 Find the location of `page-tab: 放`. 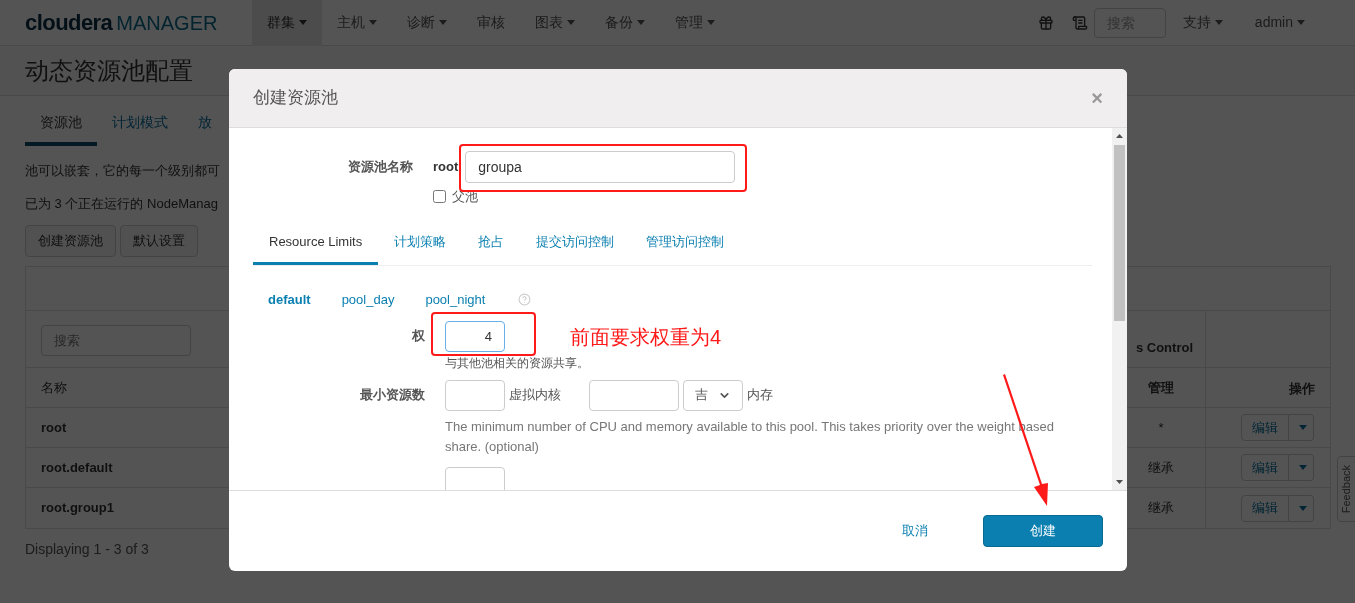

page-tab: 放 is located at coordinates (205, 129).